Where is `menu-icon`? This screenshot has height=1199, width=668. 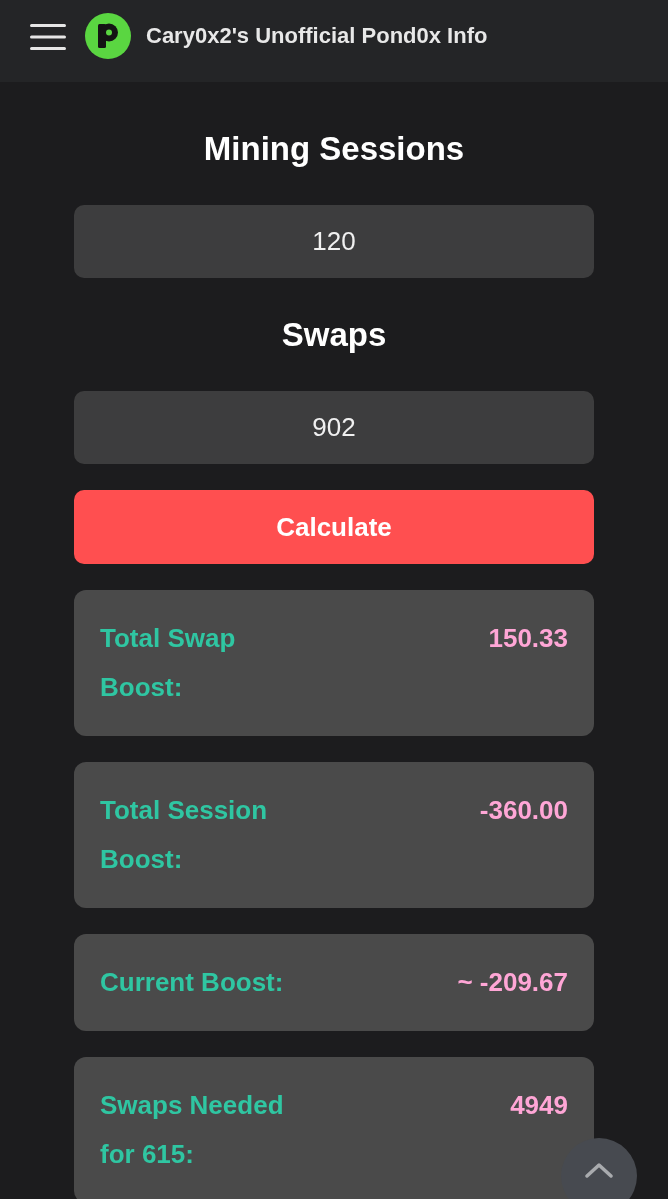 menu-icon is located at coordinates (48, 37).